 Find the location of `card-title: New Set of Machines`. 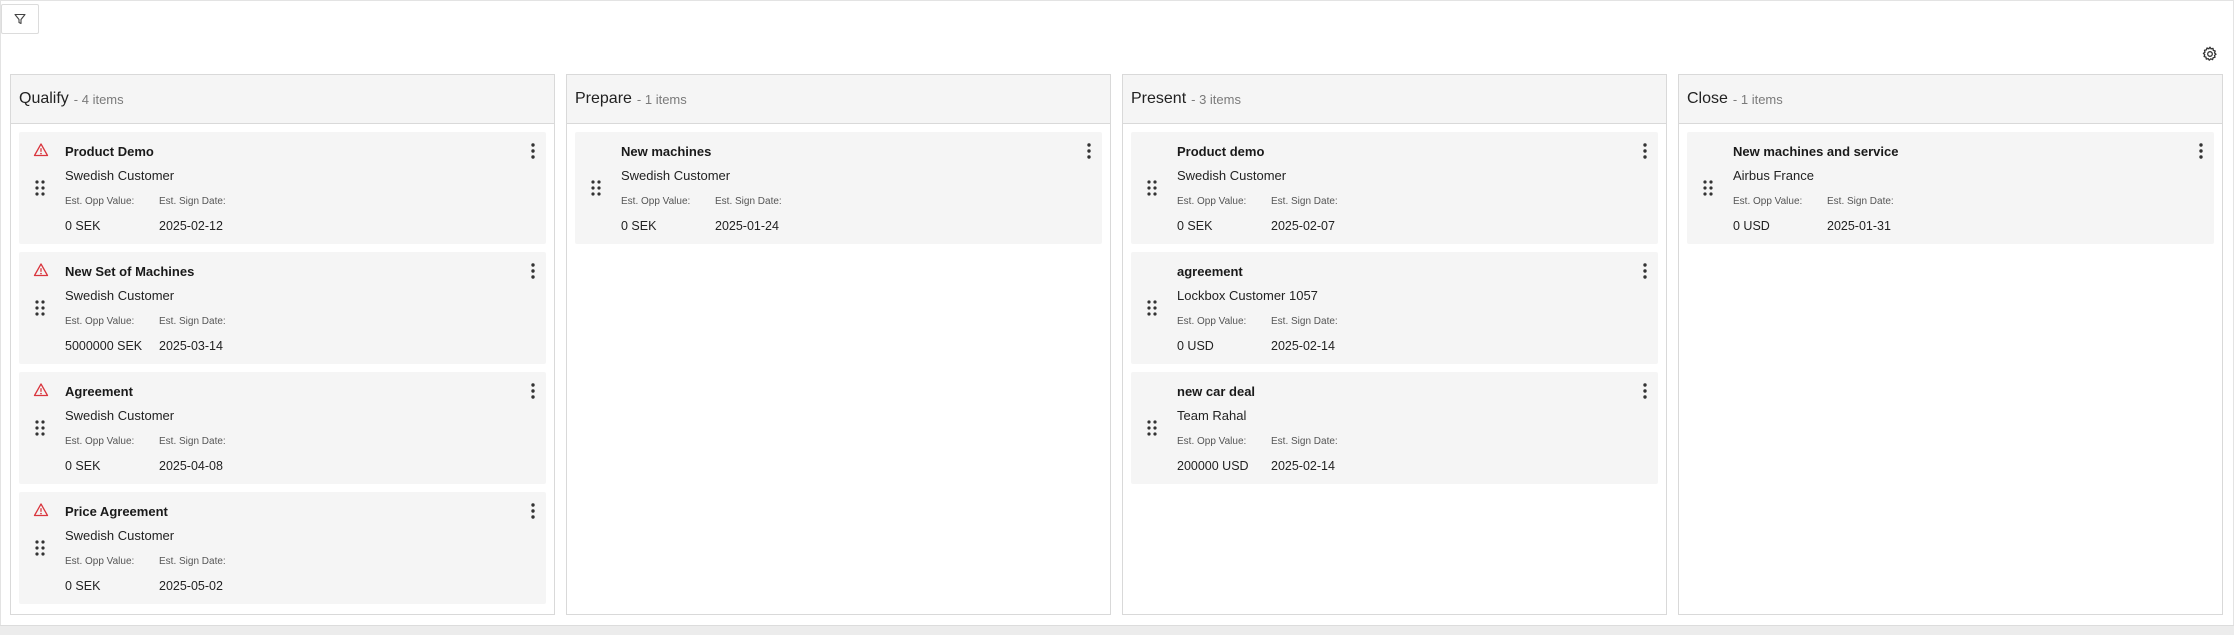

card-title: New Set of Machines is located at coordinates (129, 271).